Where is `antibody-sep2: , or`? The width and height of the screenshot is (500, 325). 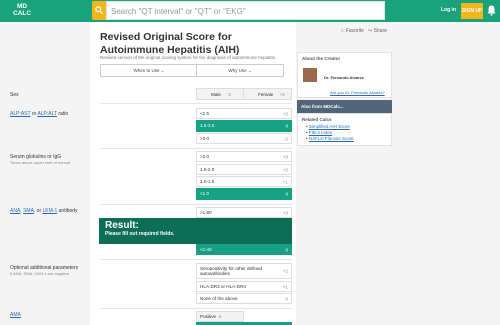 antibody-sep2: , or is located at coordinates (38, 211).